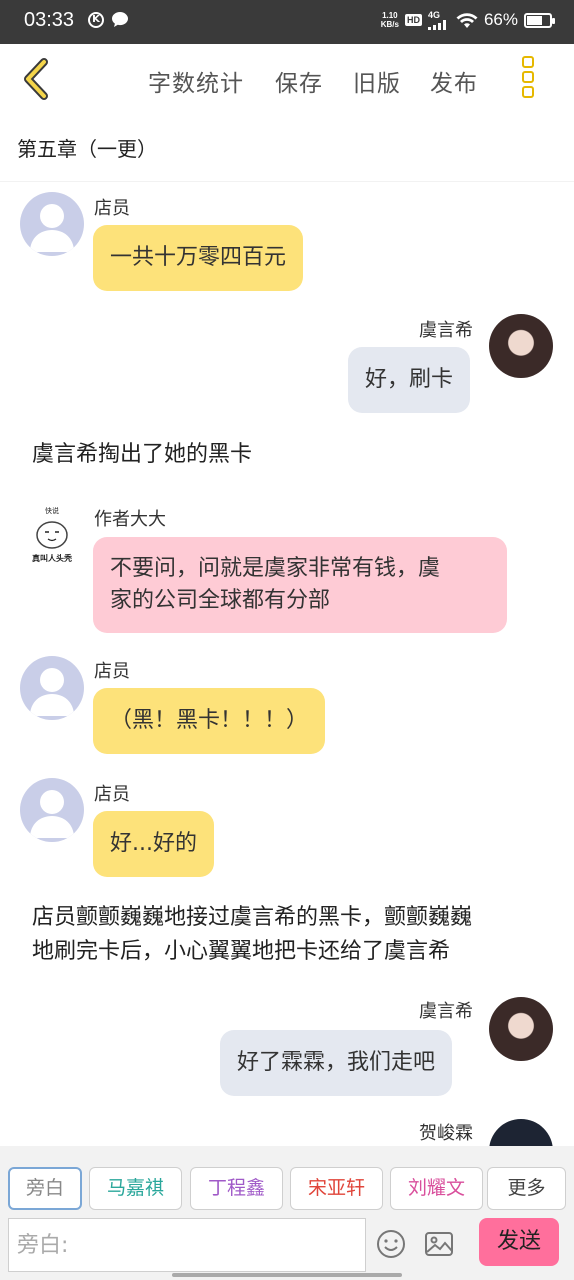 The width and height of the screenshot is (574, 1280). What do you see at coordinates (287, 181) in the screenshot?
I see `divider` at bounding box center [287, 181].